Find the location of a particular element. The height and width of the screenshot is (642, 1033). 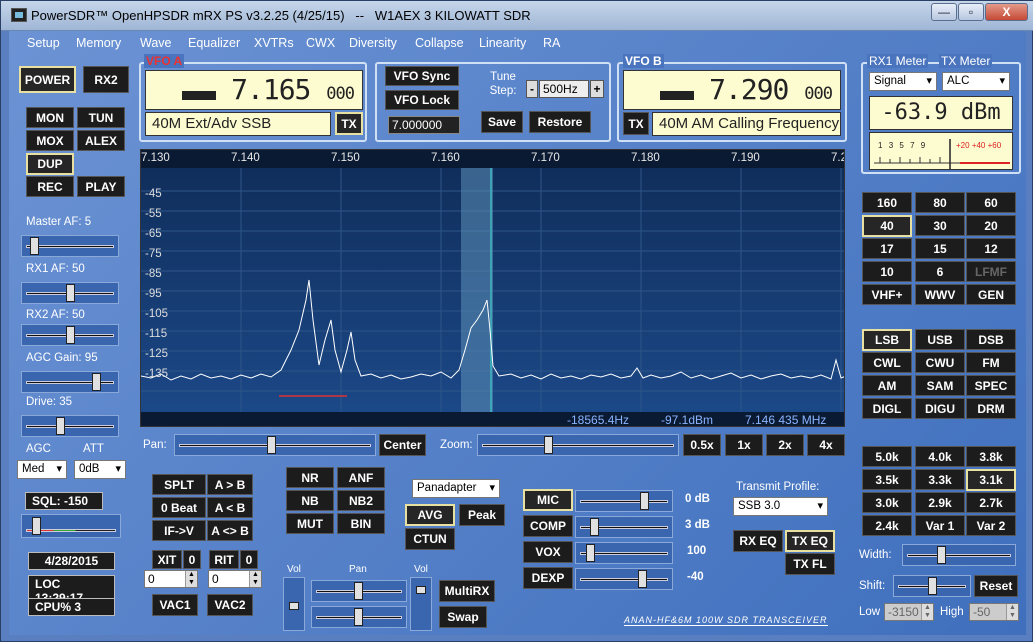

menu-wave: Wave is located at coordinates (156, 43).